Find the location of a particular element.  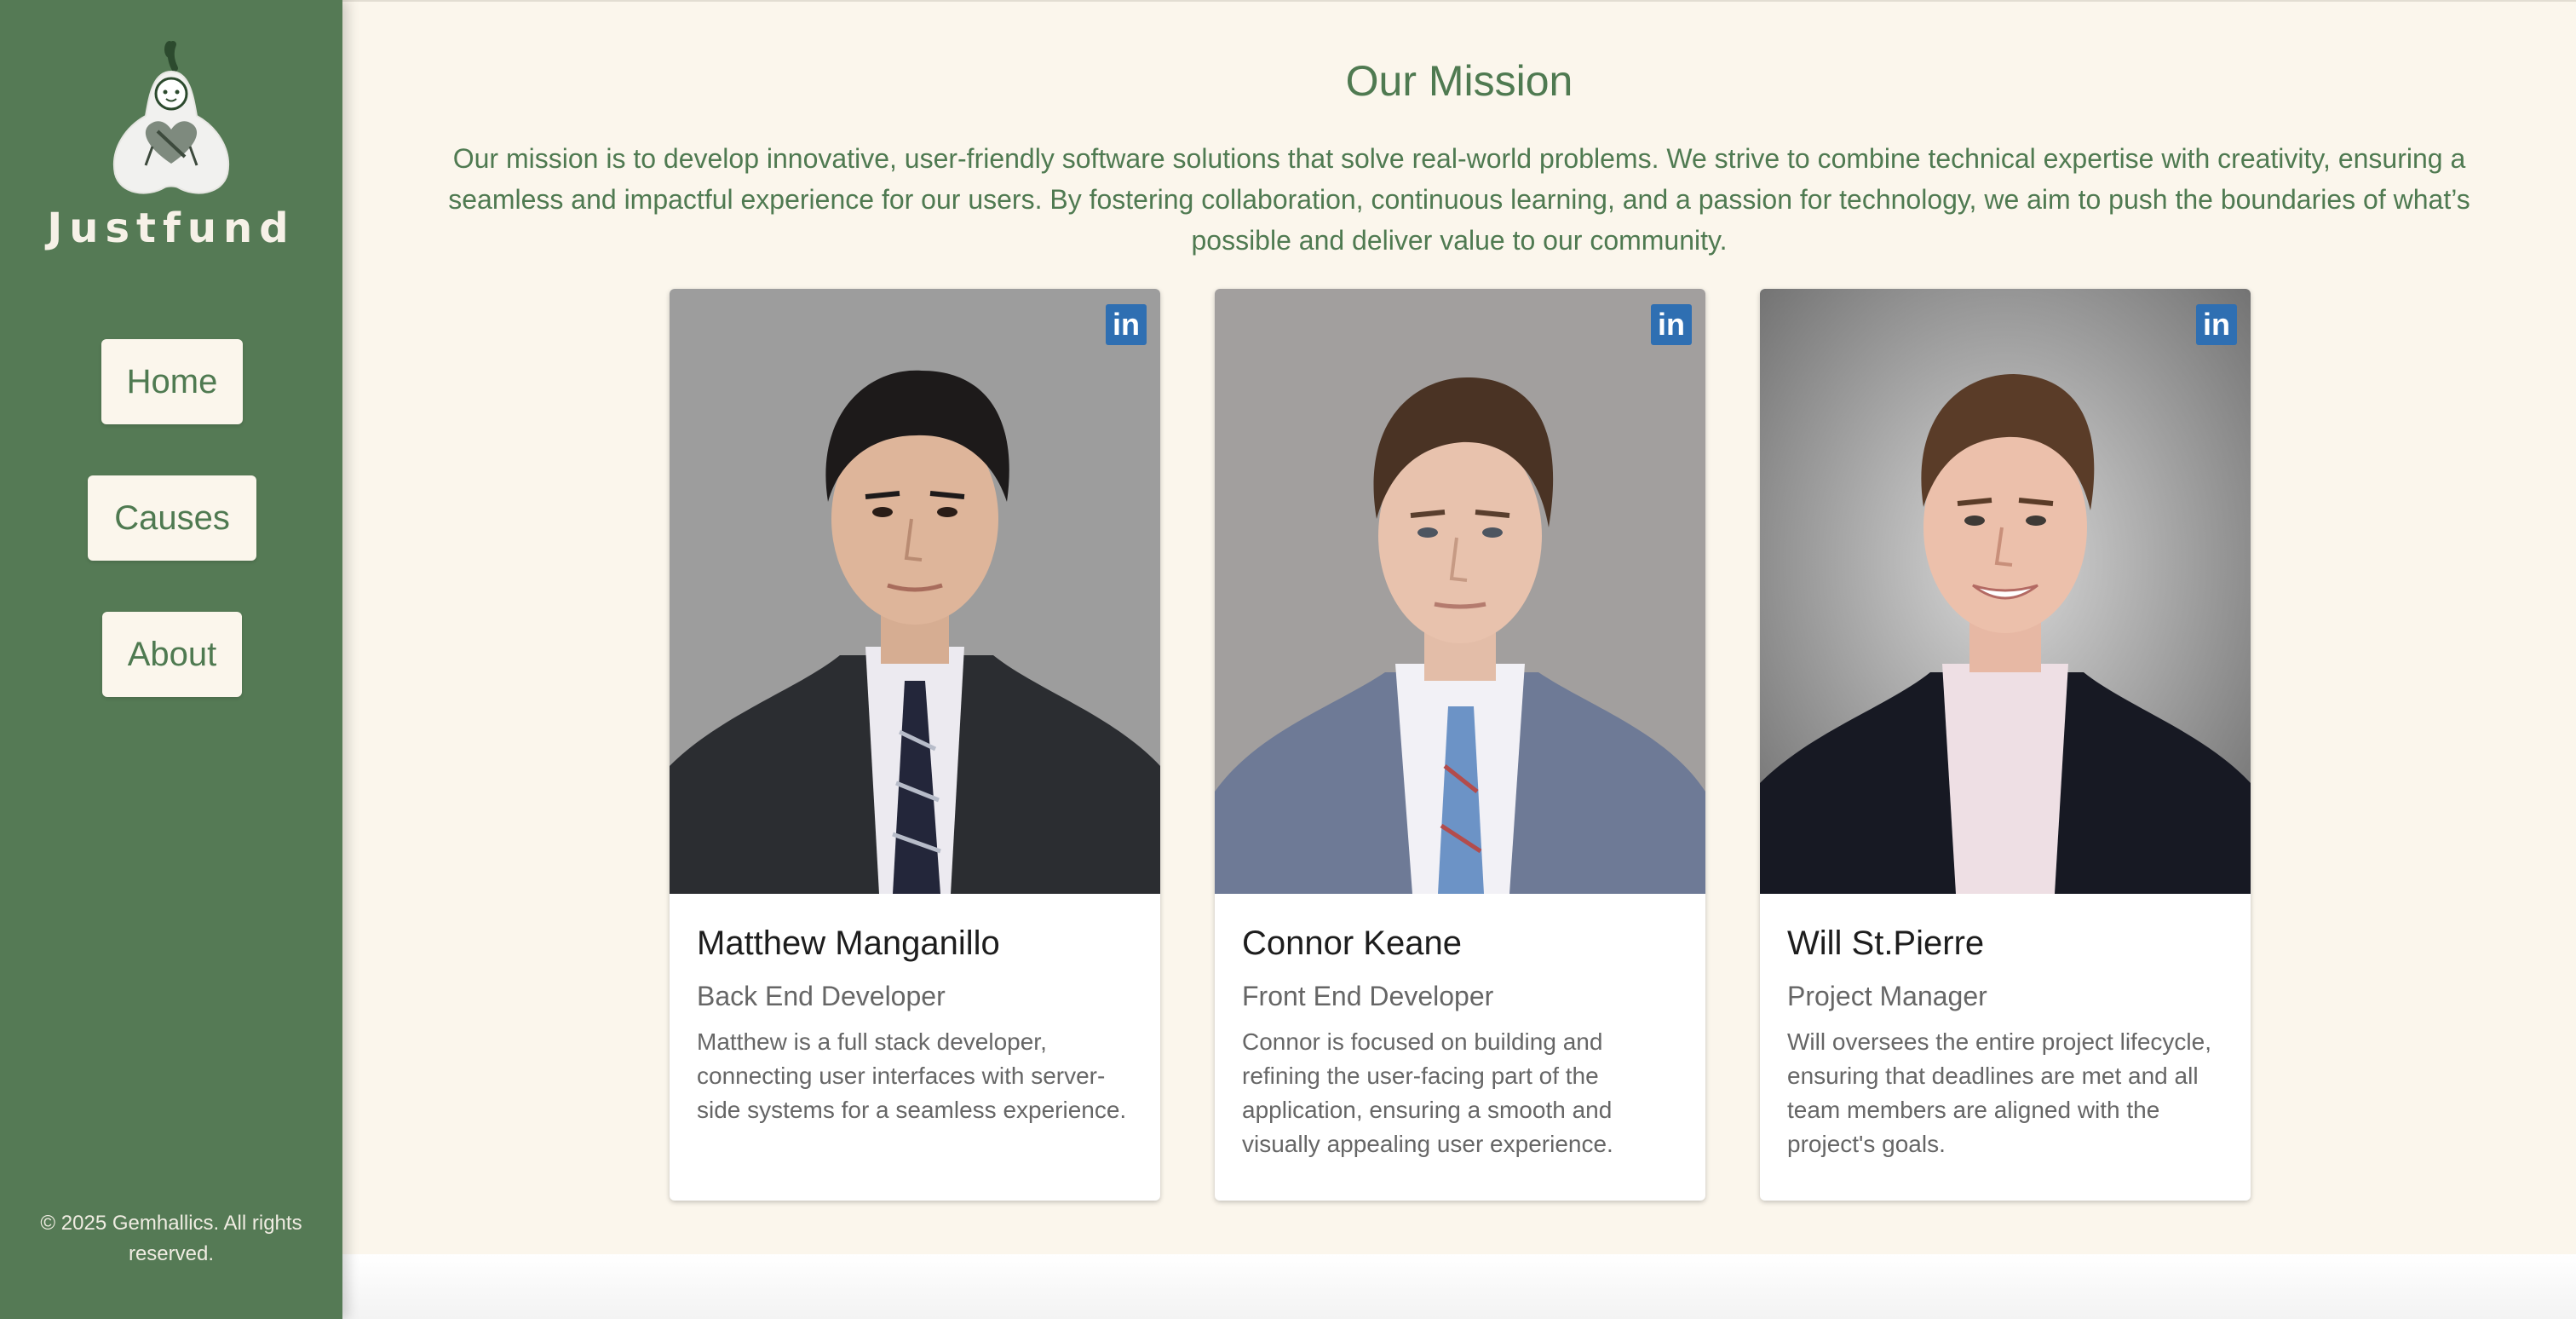

member-name: Connor Keane is located at coordinates (1352, 943).